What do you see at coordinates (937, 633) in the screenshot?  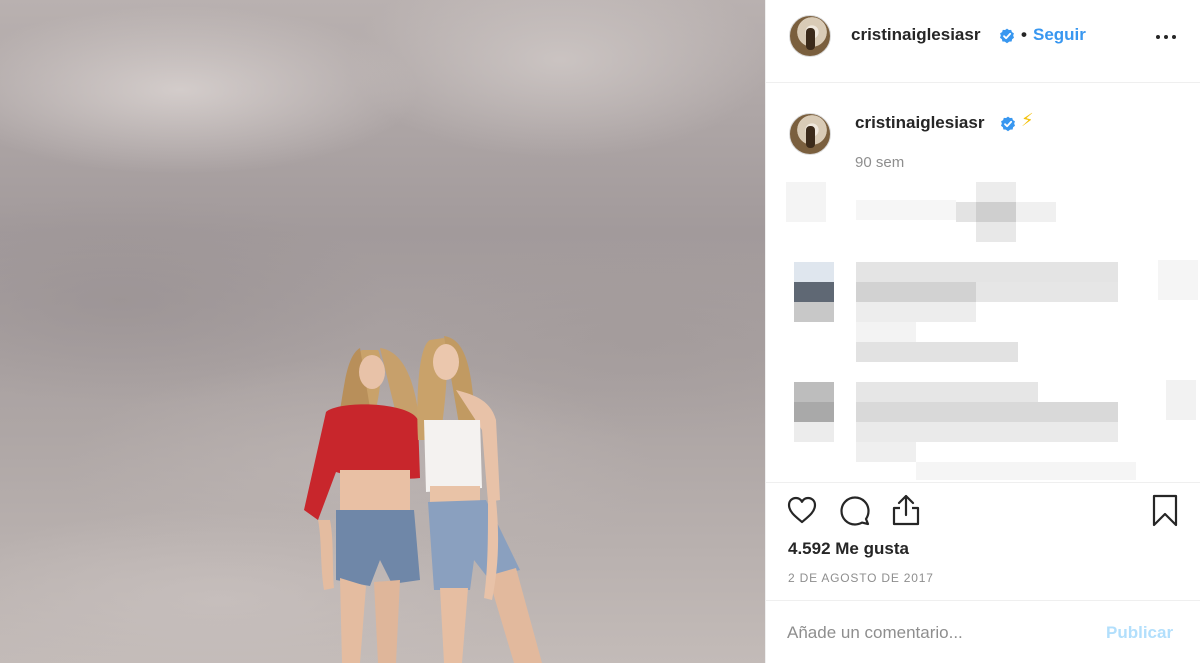 I see `comment-input` at bounding box center [937, 633].